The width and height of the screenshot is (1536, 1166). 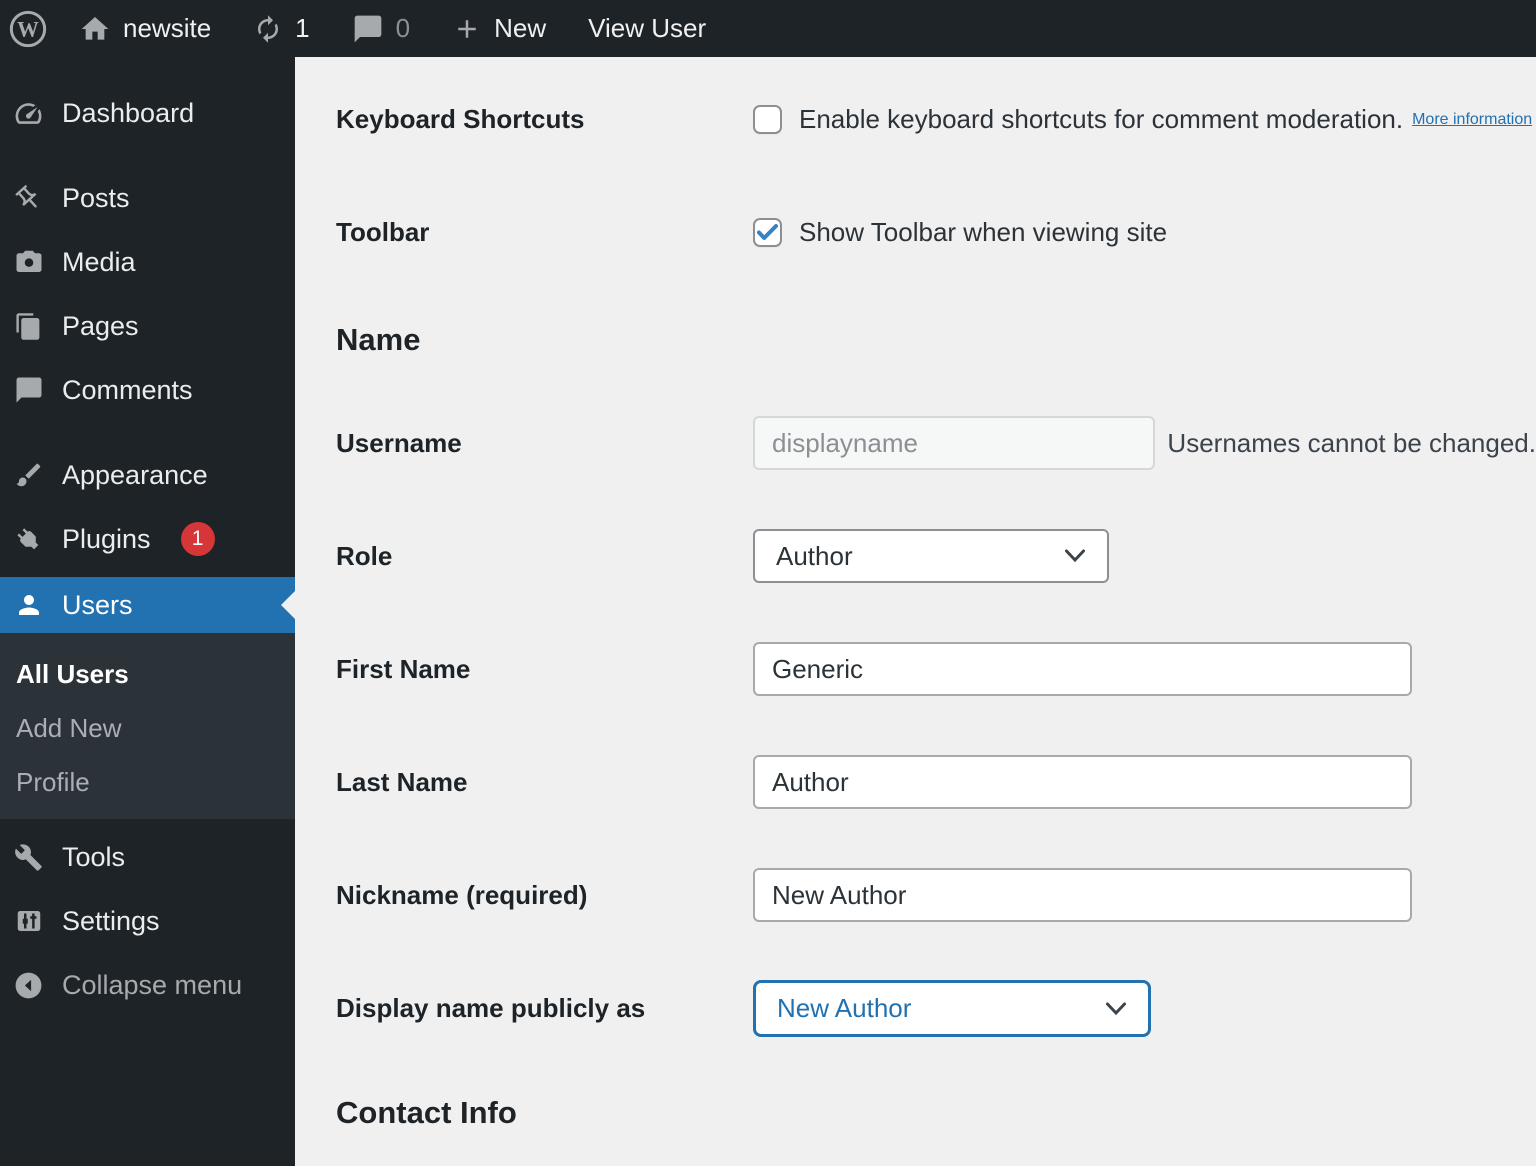 I want to click on more-information-link: More information, so click(x=1472, y=120).